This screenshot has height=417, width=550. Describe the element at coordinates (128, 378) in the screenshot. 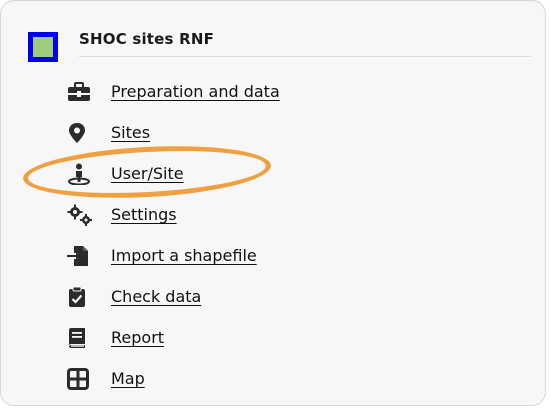

I see `menu-label-map: Map` at that location.